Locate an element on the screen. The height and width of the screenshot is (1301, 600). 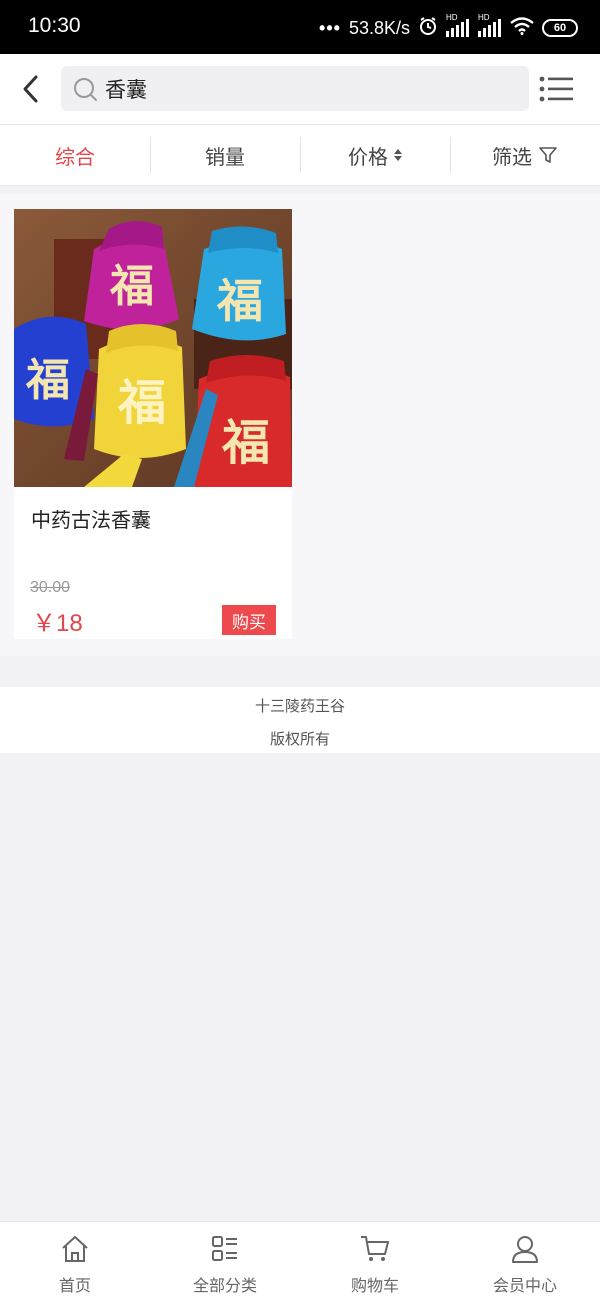
tab-filter: 筛选 is located at coordinates (525, 155).